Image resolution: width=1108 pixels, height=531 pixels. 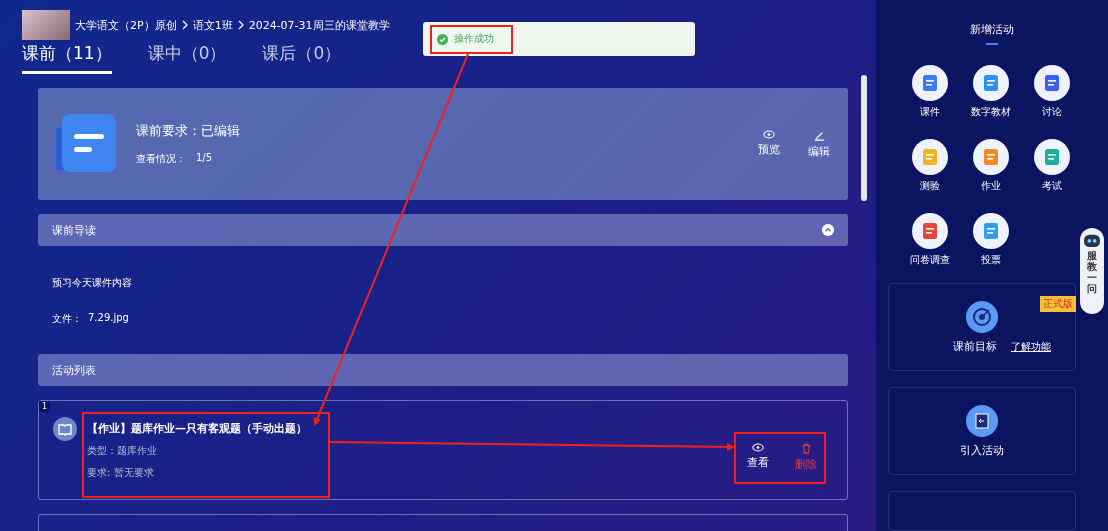 I want to click on requirement-title: 课前要求：已编辑, so click(x=188, y=131).